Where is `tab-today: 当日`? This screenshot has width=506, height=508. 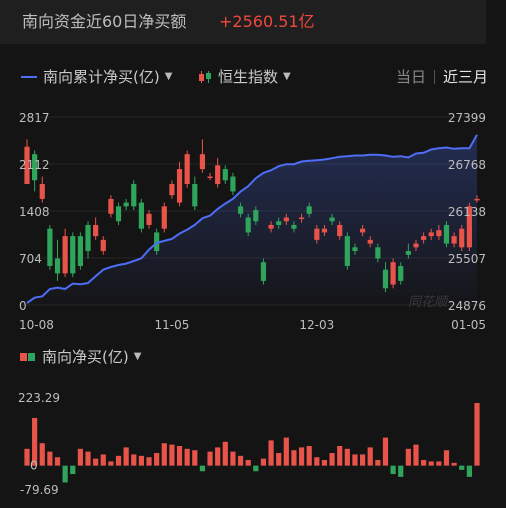 tab-today: 当日 is located at coordinates (411, 76).